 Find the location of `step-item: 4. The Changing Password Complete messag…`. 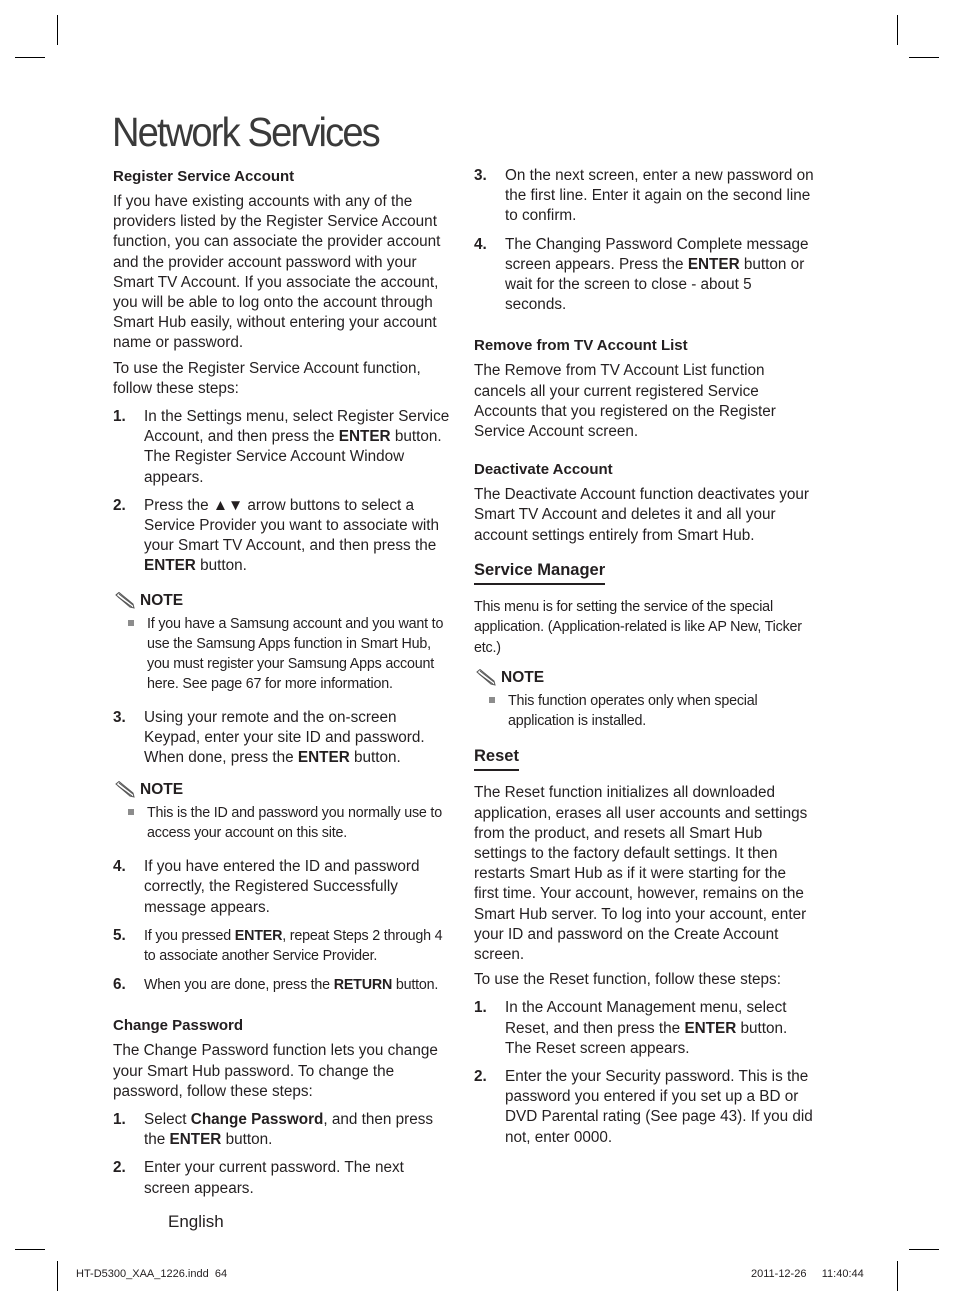

step-item: 4. The Changing Password Complete messag… is located at coordinates (644, 275).